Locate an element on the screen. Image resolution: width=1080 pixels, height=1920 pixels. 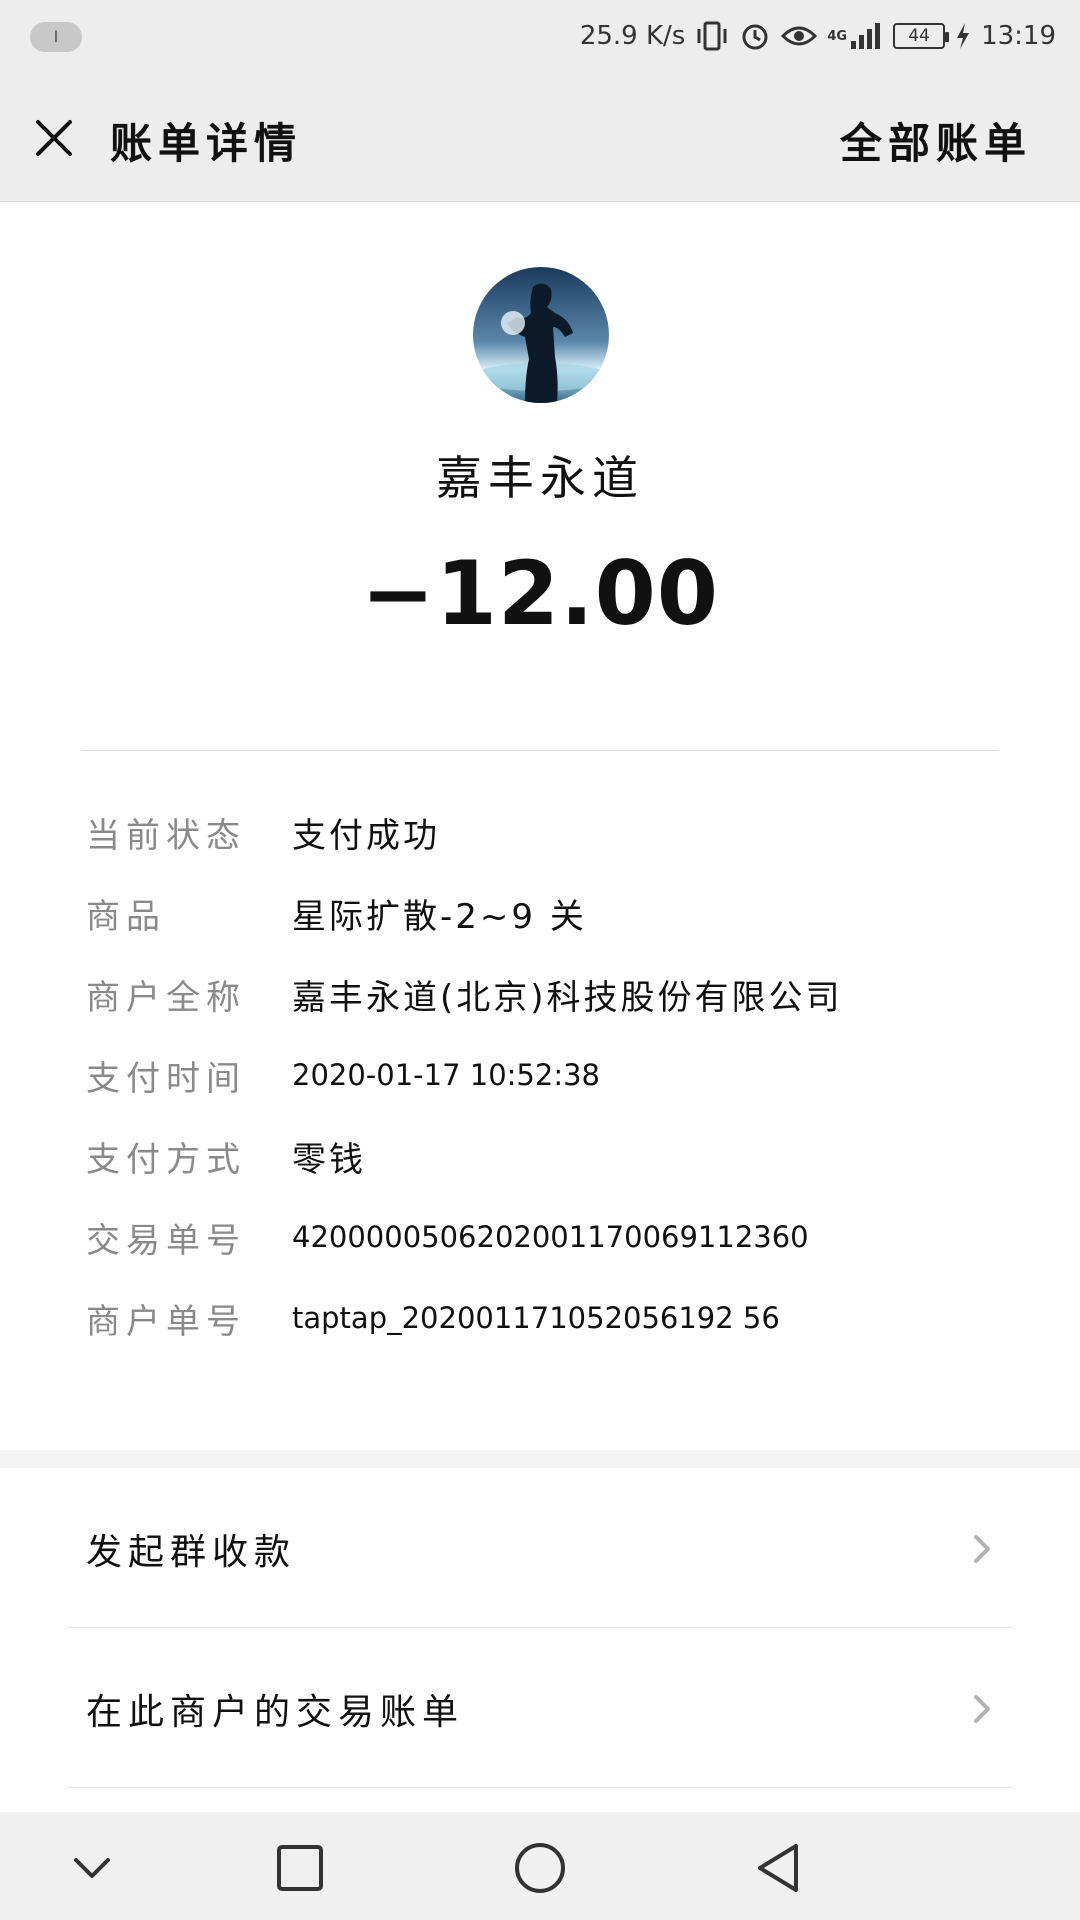
nav-back-button is located at coordinates (780, 1868).